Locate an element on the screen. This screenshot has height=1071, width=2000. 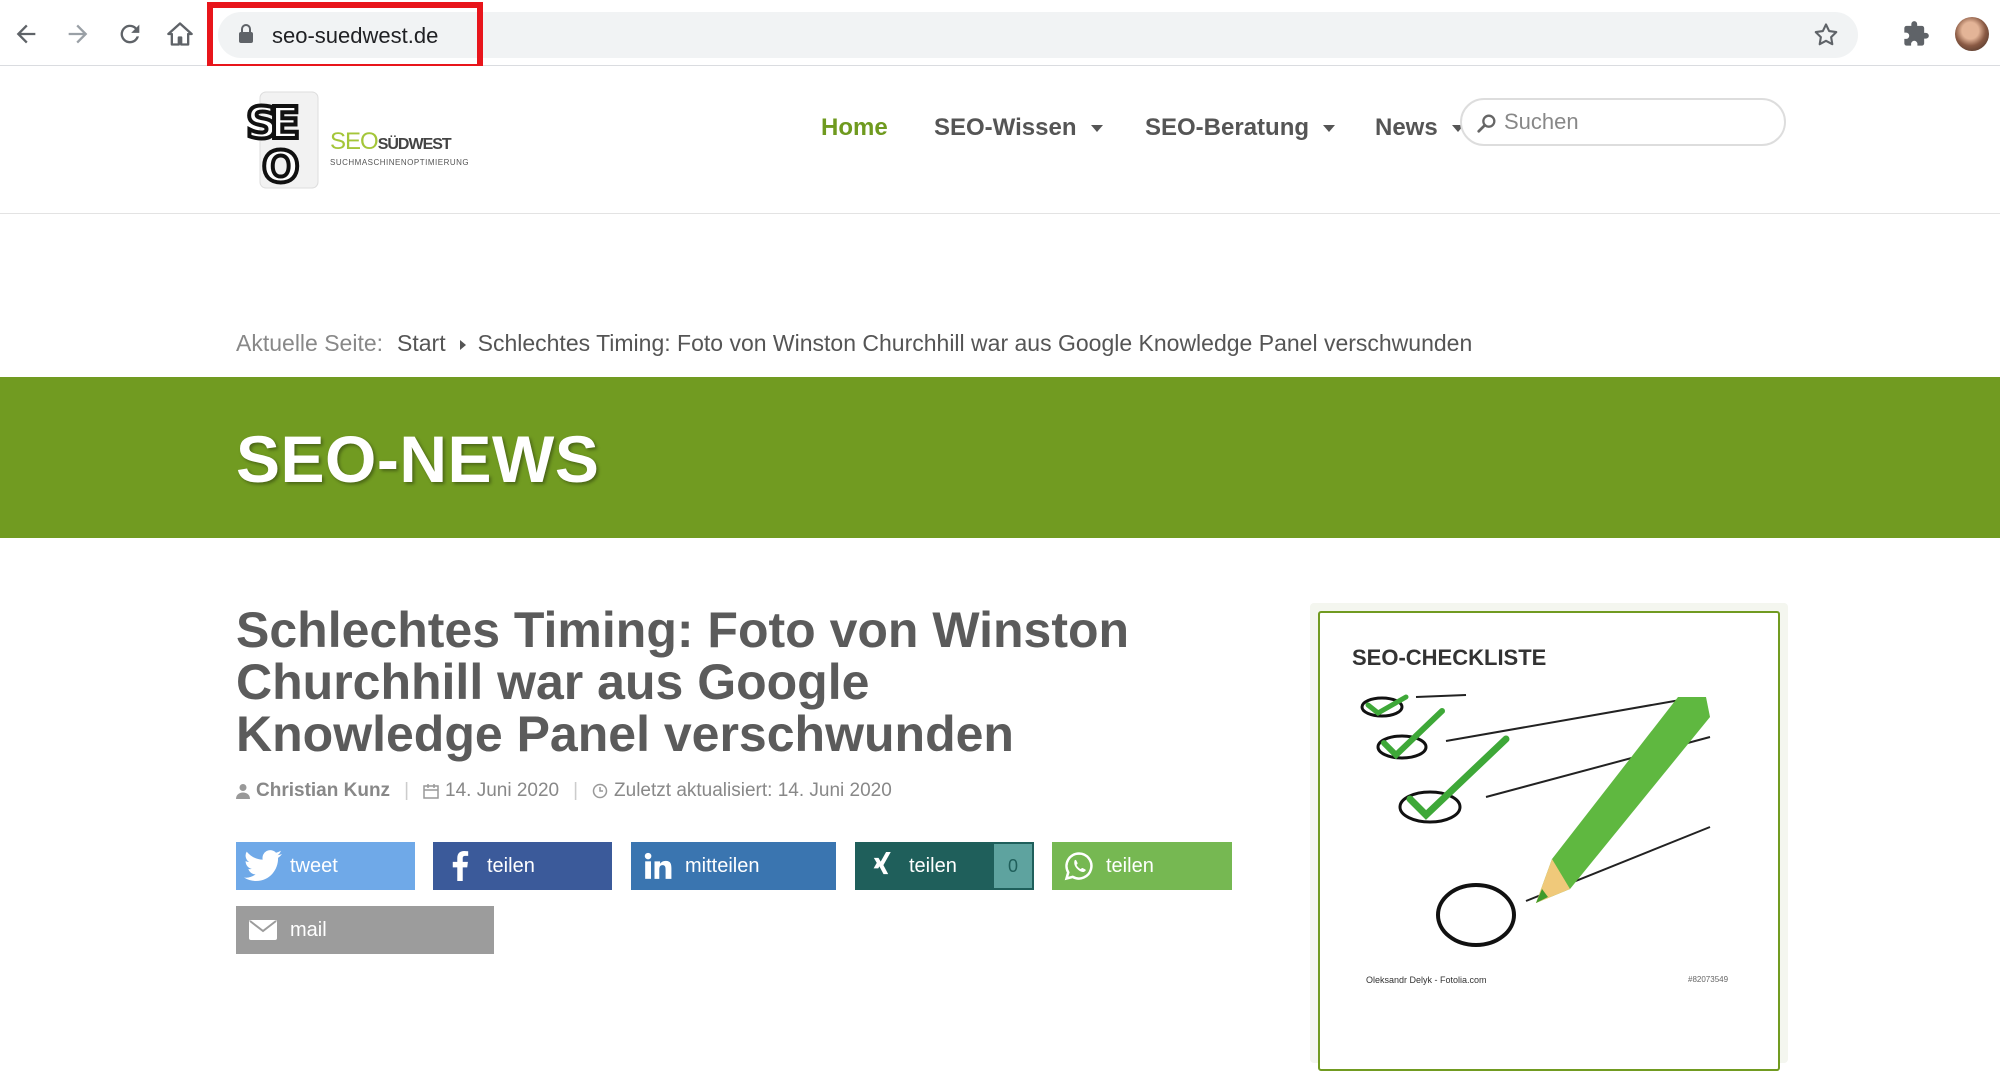
search-icon is located at coordinates (1486, 123).